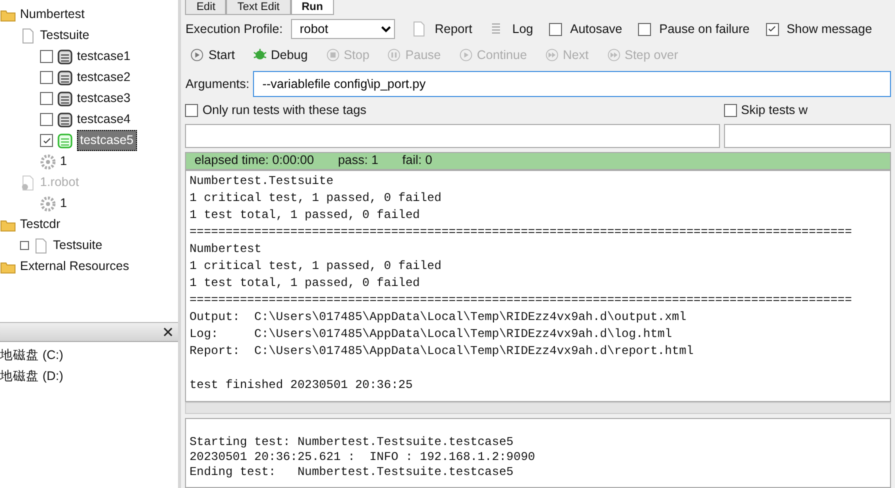 This screenshot has width=895, height=488. Describe the element at coordinates (774, 110) in the screenshot. I see `checkbox-label: Skip tests w` at that location.